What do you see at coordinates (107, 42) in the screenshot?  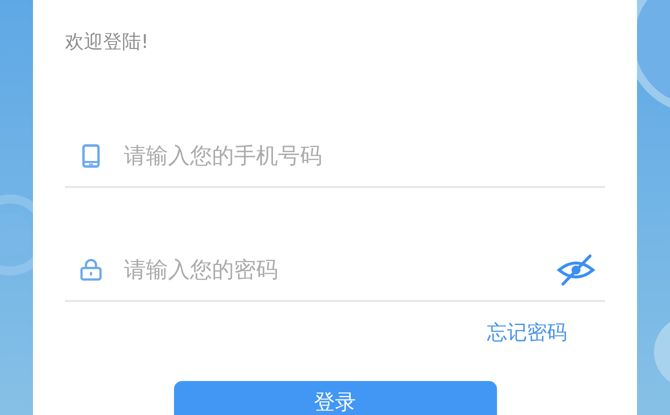 I see `welcome-text: 欢迎登陆!` at bounding box center [107, 42].